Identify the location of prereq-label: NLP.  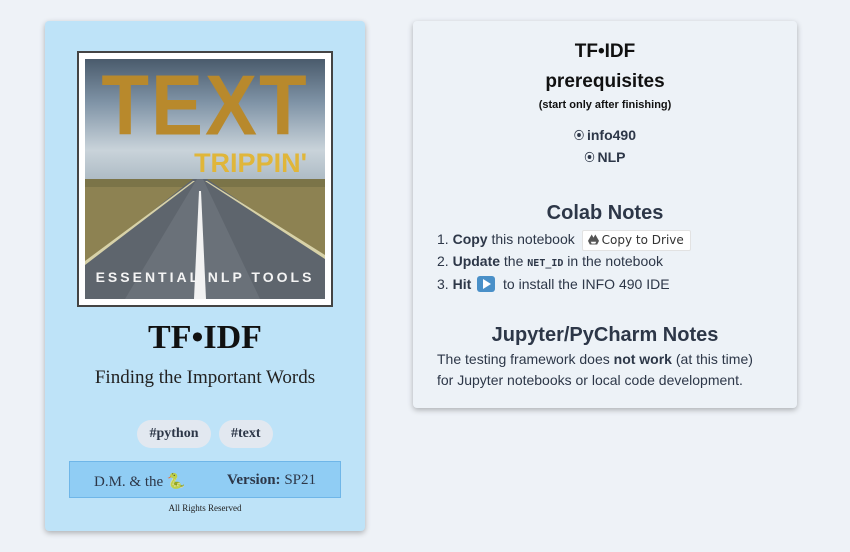
(611, 157).